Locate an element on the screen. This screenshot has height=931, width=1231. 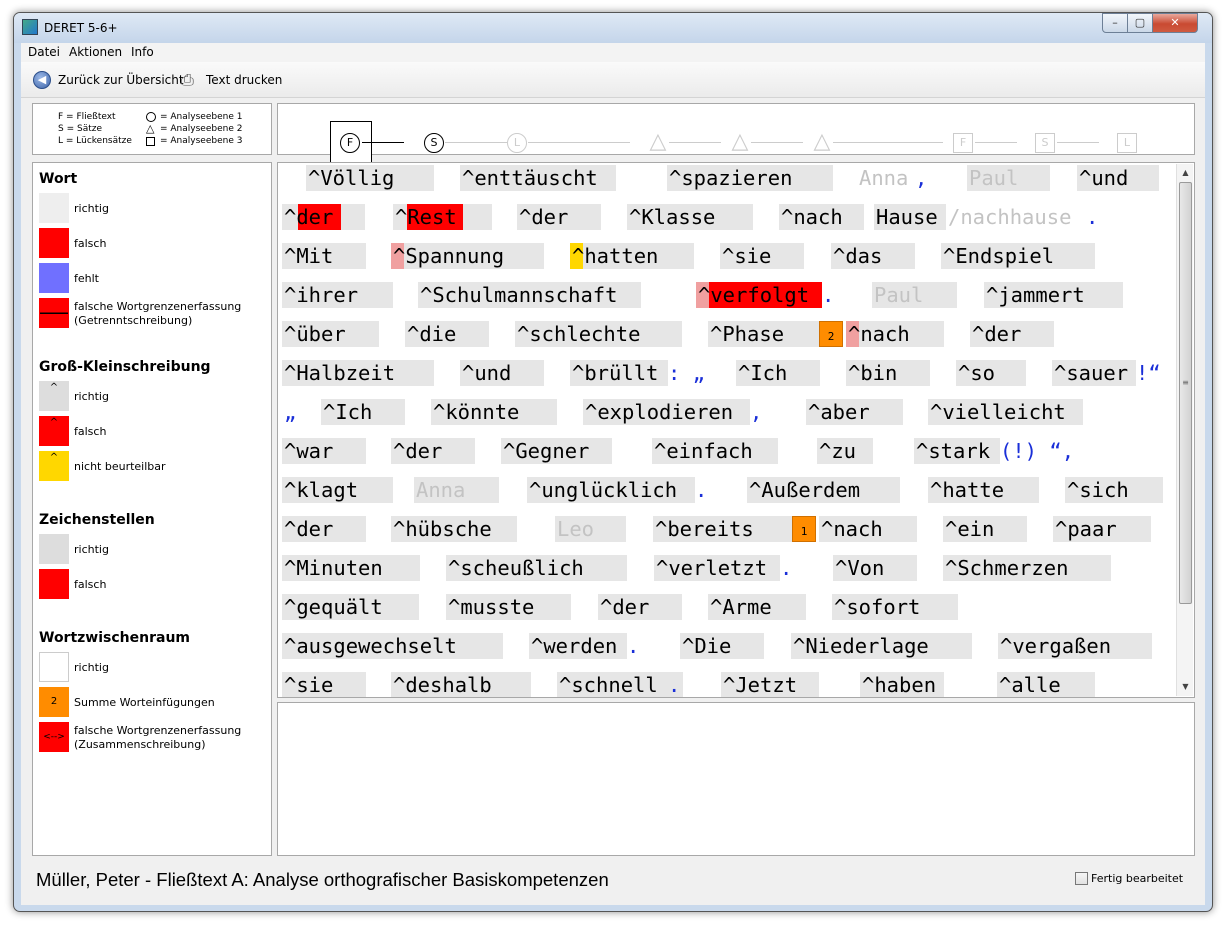
word-token: ^so is located at coordinates (991, 373).